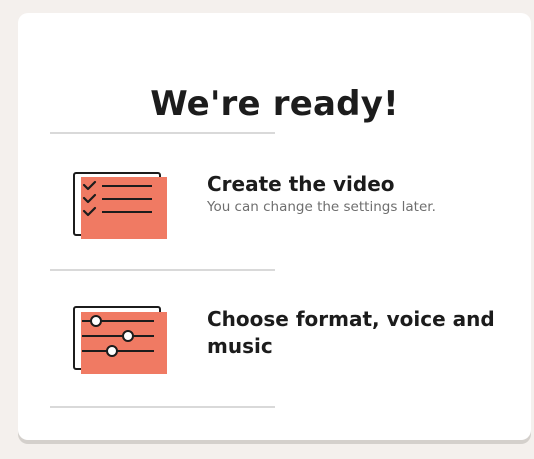 Image resolution: width=534 pixels, height=459 pixels. I want to click on option-text: Choose format, voice and music, so click(357, 333).